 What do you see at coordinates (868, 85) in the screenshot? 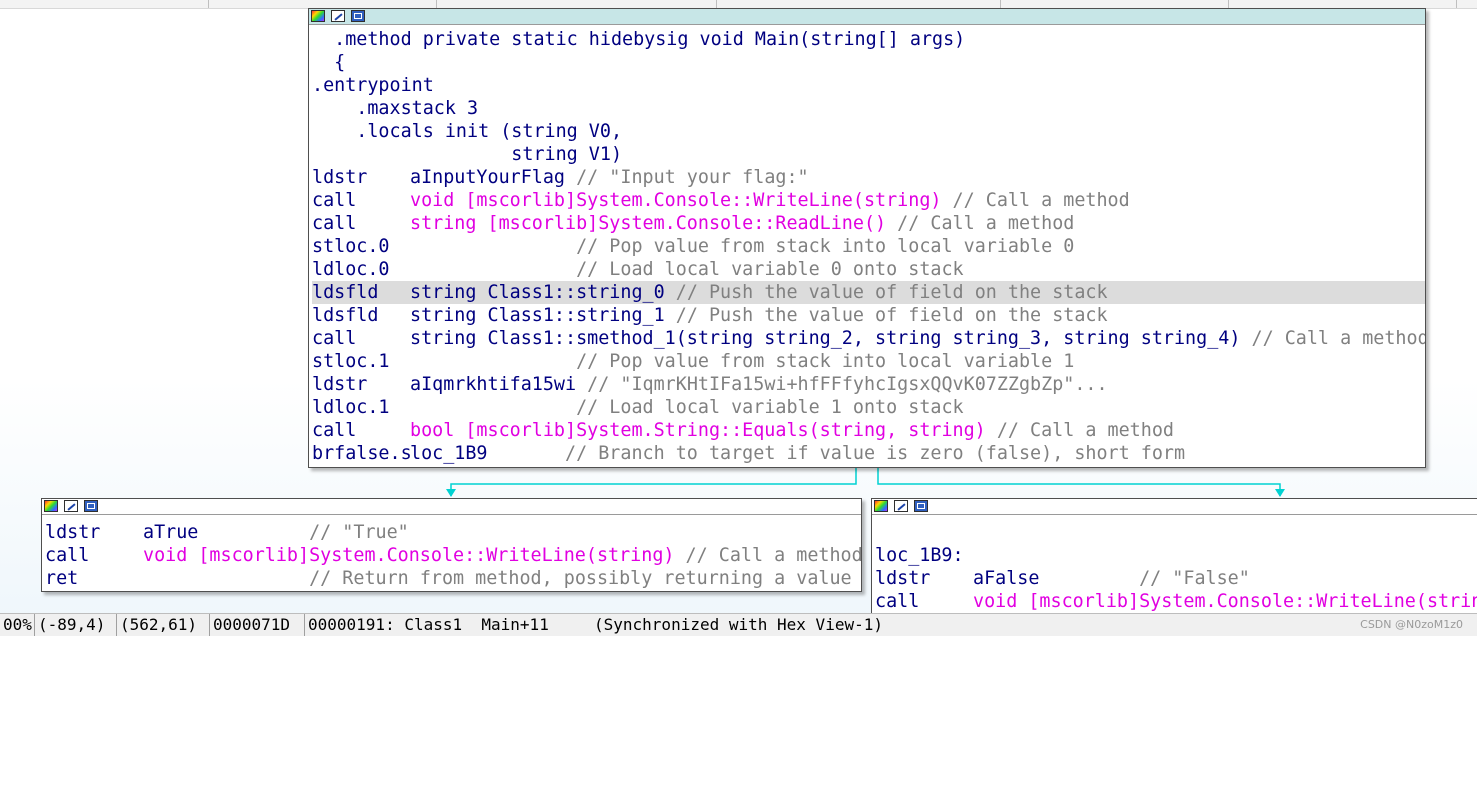
I see `code-line: .entrypoint` at bounding box center [868, 85].